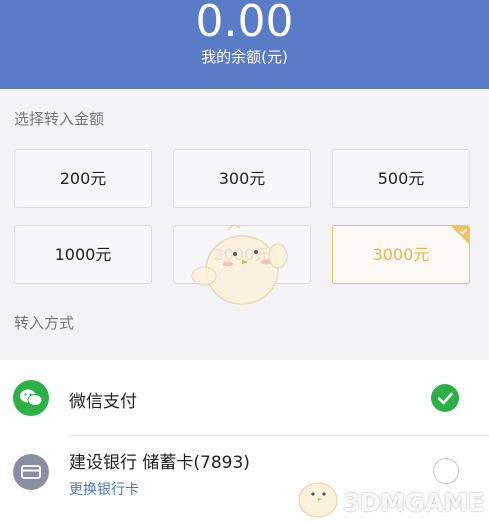  Describe the element at coordinates (318, 500) in the screenshot. I see `watermark-chick-logo` at that location.